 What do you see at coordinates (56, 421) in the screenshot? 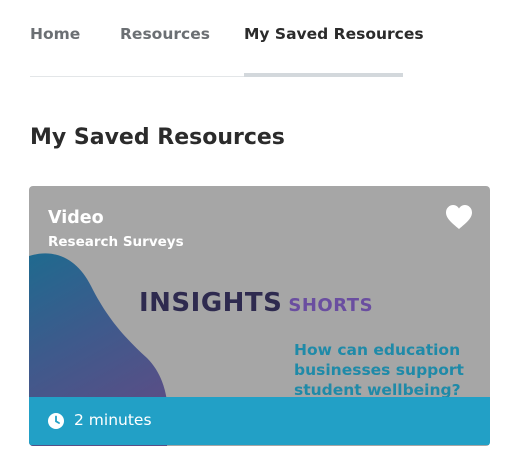
I see `clock-icon` at bounding box center [56, 421].